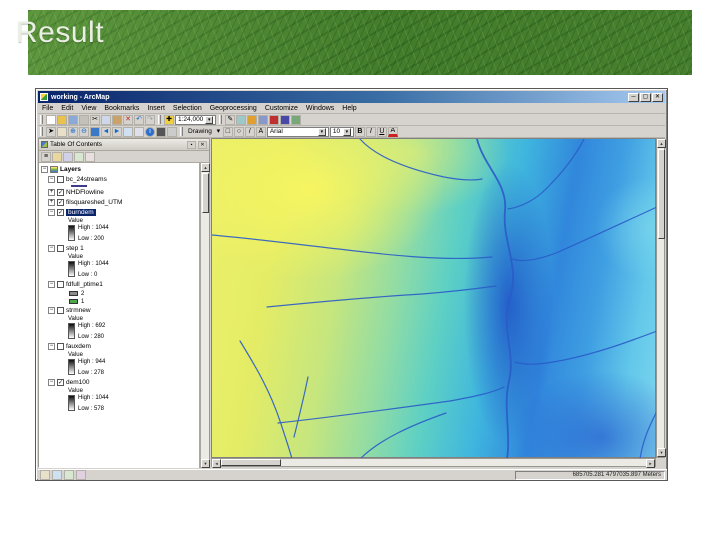 This screenshot has width=720, height=540. Describe the element at coordinates (62, 131) in the screenshot. I see `pan-hand-icon` at that location.